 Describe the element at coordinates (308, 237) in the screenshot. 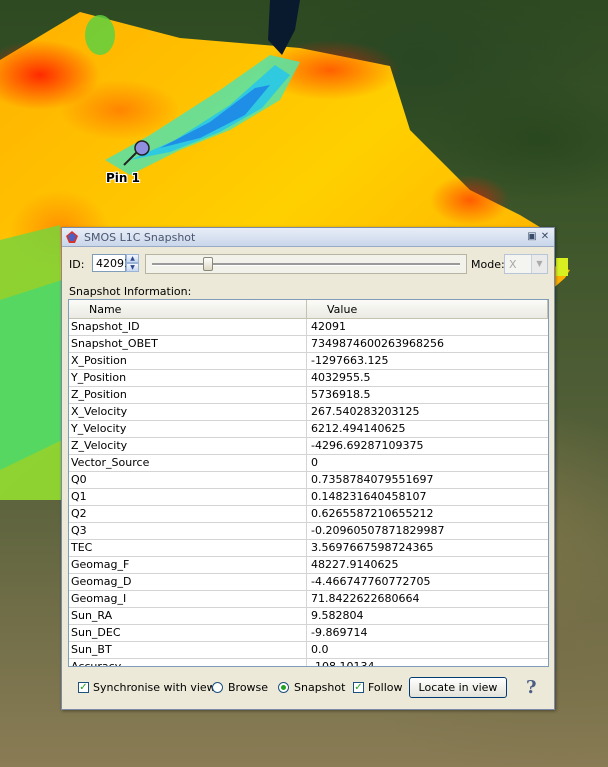

I see `window-titlebar: SMOS L1C Snapshot ▣ ✕` at that location.